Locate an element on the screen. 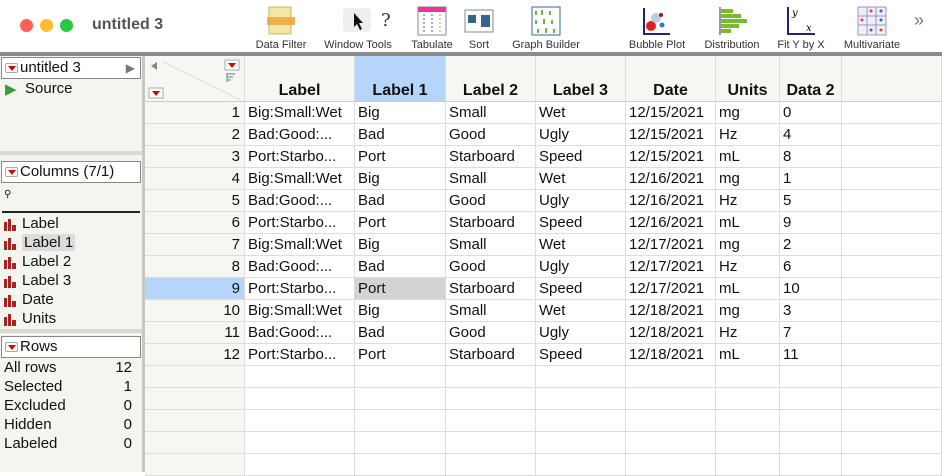 The height and width of the screenshot is (476, 942). column-list-item: Units is located at coordinates (30, 318).